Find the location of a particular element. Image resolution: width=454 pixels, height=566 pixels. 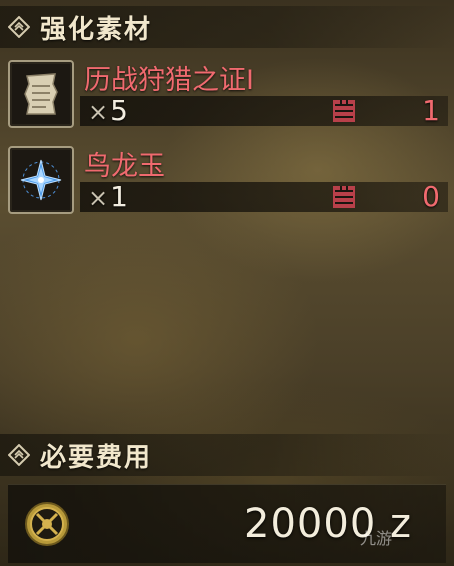

material-item-1: 历战狩猎之证Ⅰ ×5 1 is located at coordinates (227, 95).